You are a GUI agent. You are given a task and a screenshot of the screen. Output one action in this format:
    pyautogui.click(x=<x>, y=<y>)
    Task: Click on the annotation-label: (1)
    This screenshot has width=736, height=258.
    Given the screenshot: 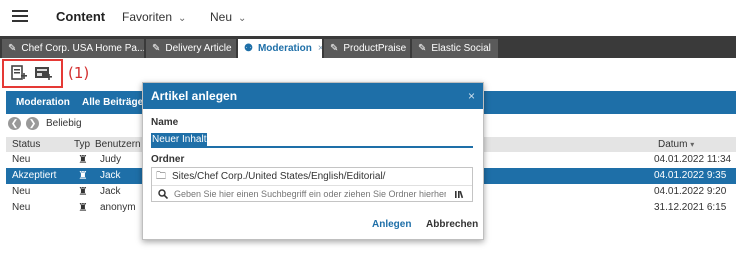 What is the action you would take?
    pyautogui.click(x=79, y=73)
    